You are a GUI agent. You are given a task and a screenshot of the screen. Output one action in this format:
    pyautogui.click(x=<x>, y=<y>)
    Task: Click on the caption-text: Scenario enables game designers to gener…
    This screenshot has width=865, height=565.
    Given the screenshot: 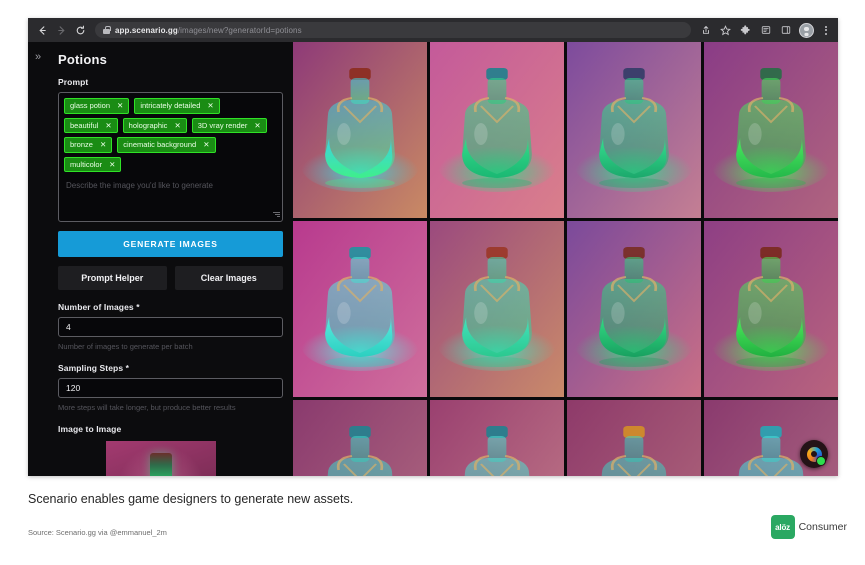 What is the action you would take?
    pyautogui.click(x=191, y=499)
    